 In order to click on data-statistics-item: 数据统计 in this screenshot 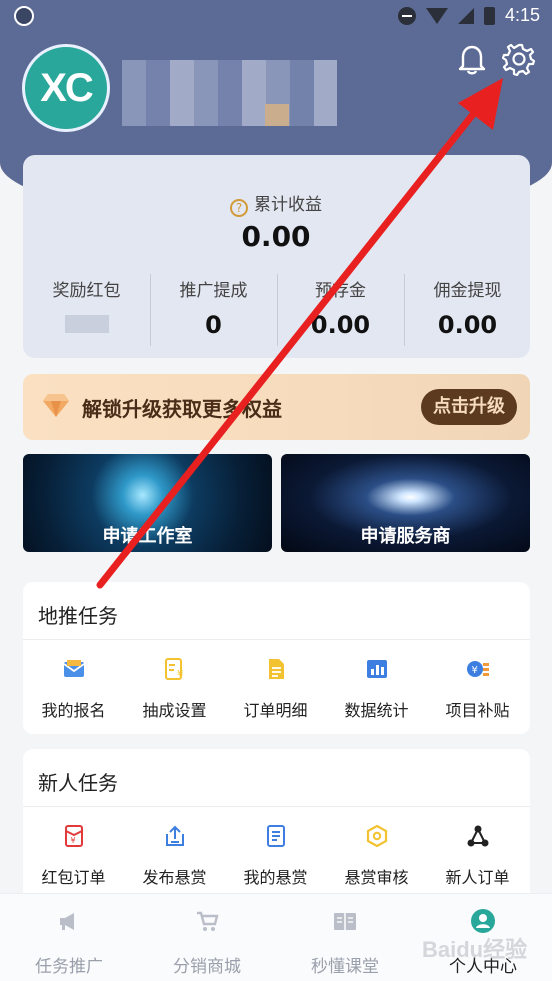, I will do `click(376, 689)`.